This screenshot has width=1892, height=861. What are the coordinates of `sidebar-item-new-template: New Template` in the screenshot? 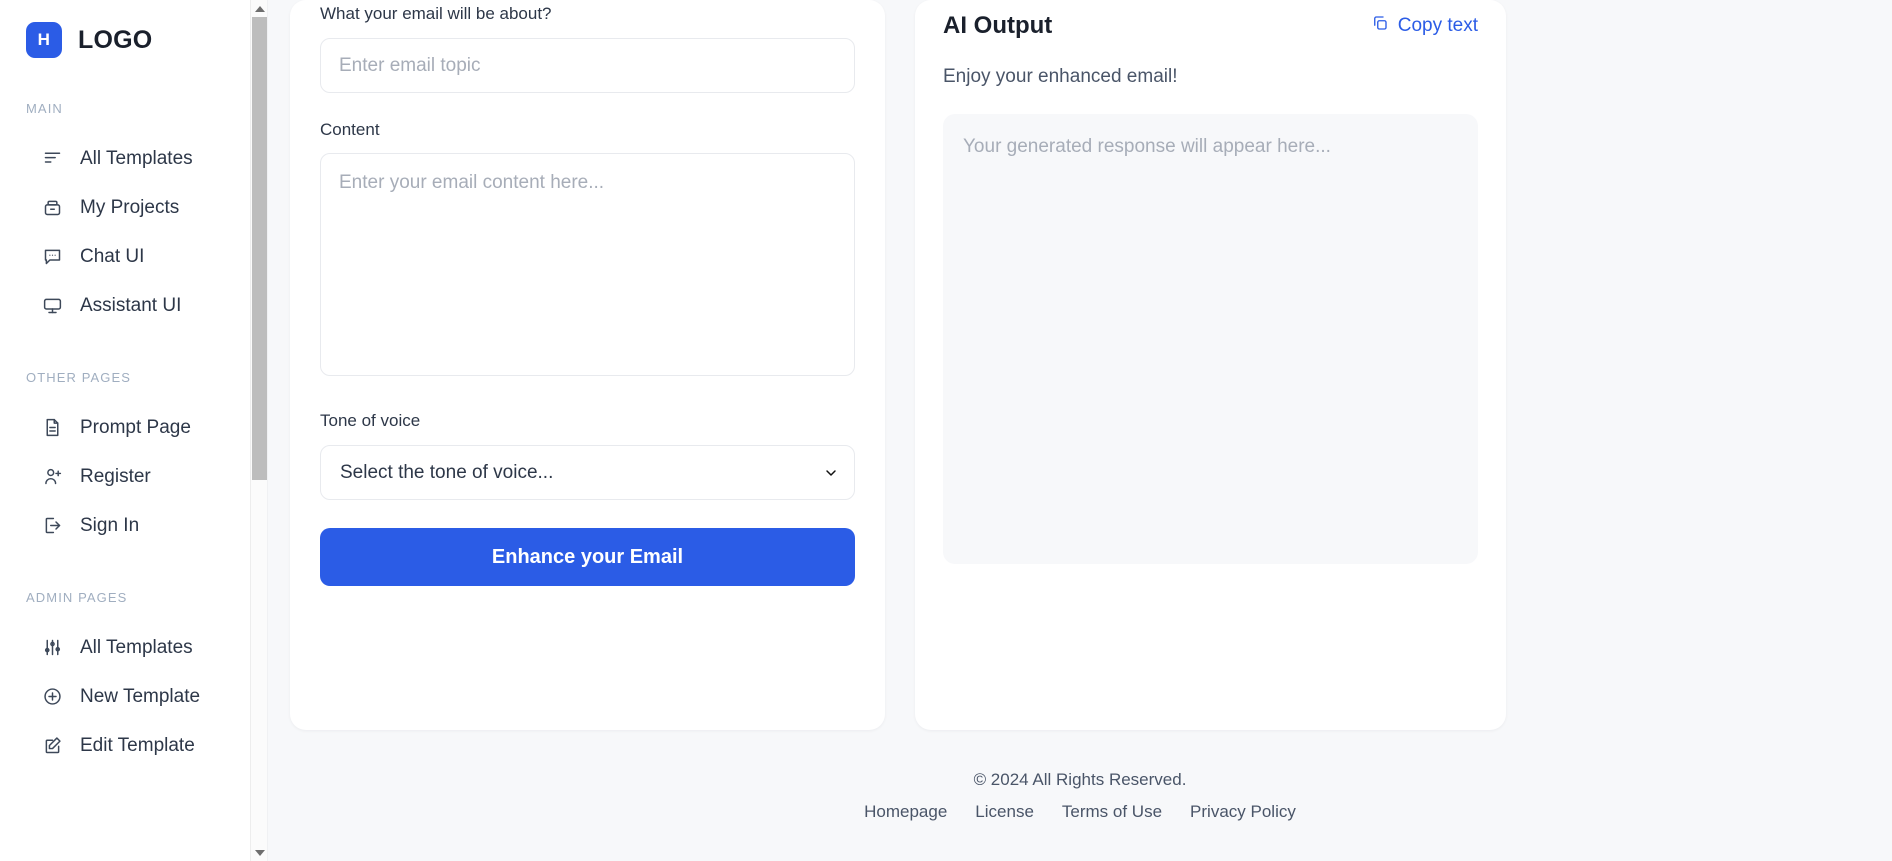 It's located at (133, 696).